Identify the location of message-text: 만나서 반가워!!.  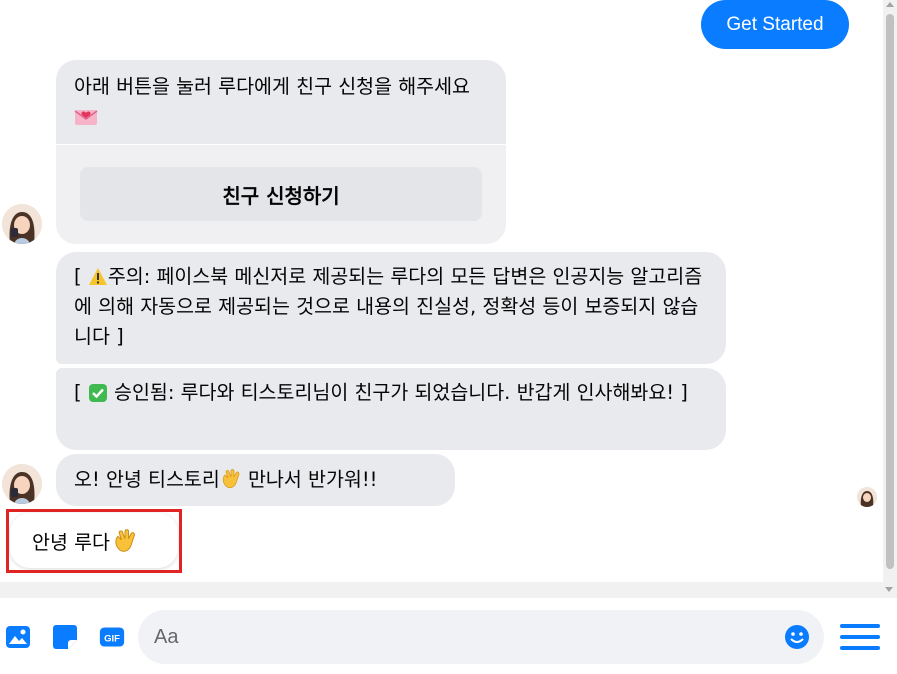
(309, 479).